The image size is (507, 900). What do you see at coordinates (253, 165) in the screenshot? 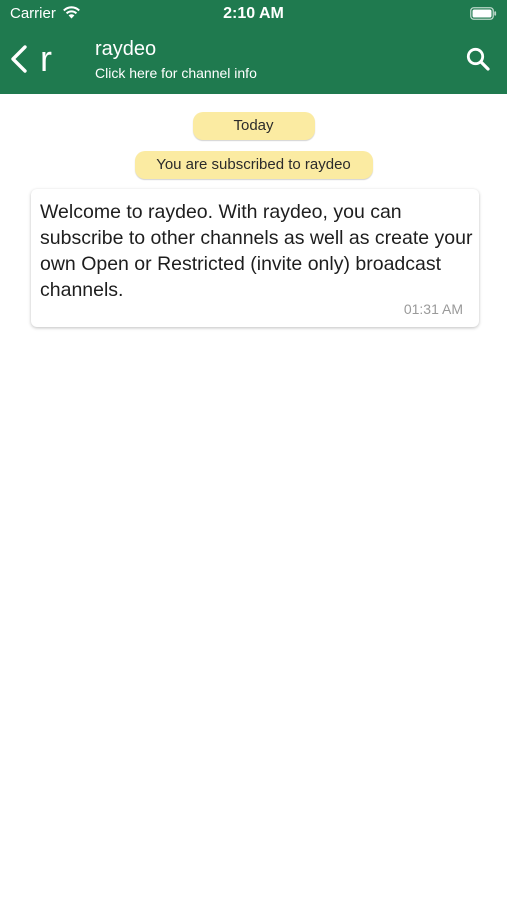
I see `subscription-notice-chip: You are subscribed to raydeo` at bounding box center [253, 165].